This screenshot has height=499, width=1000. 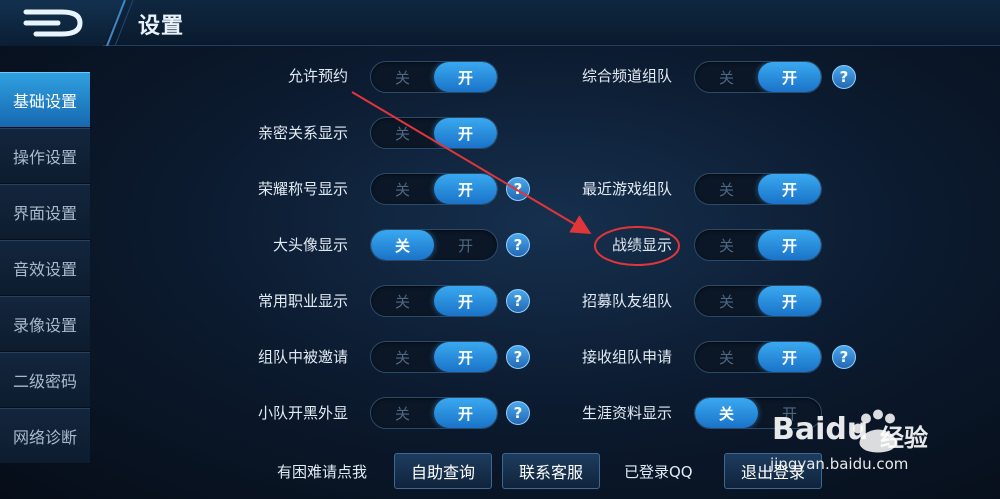 What do you see at coordinates (322, 472) in the screenshot?
I see `help-prompt-label: 有困难请点我` at bounding box center [322, 472].